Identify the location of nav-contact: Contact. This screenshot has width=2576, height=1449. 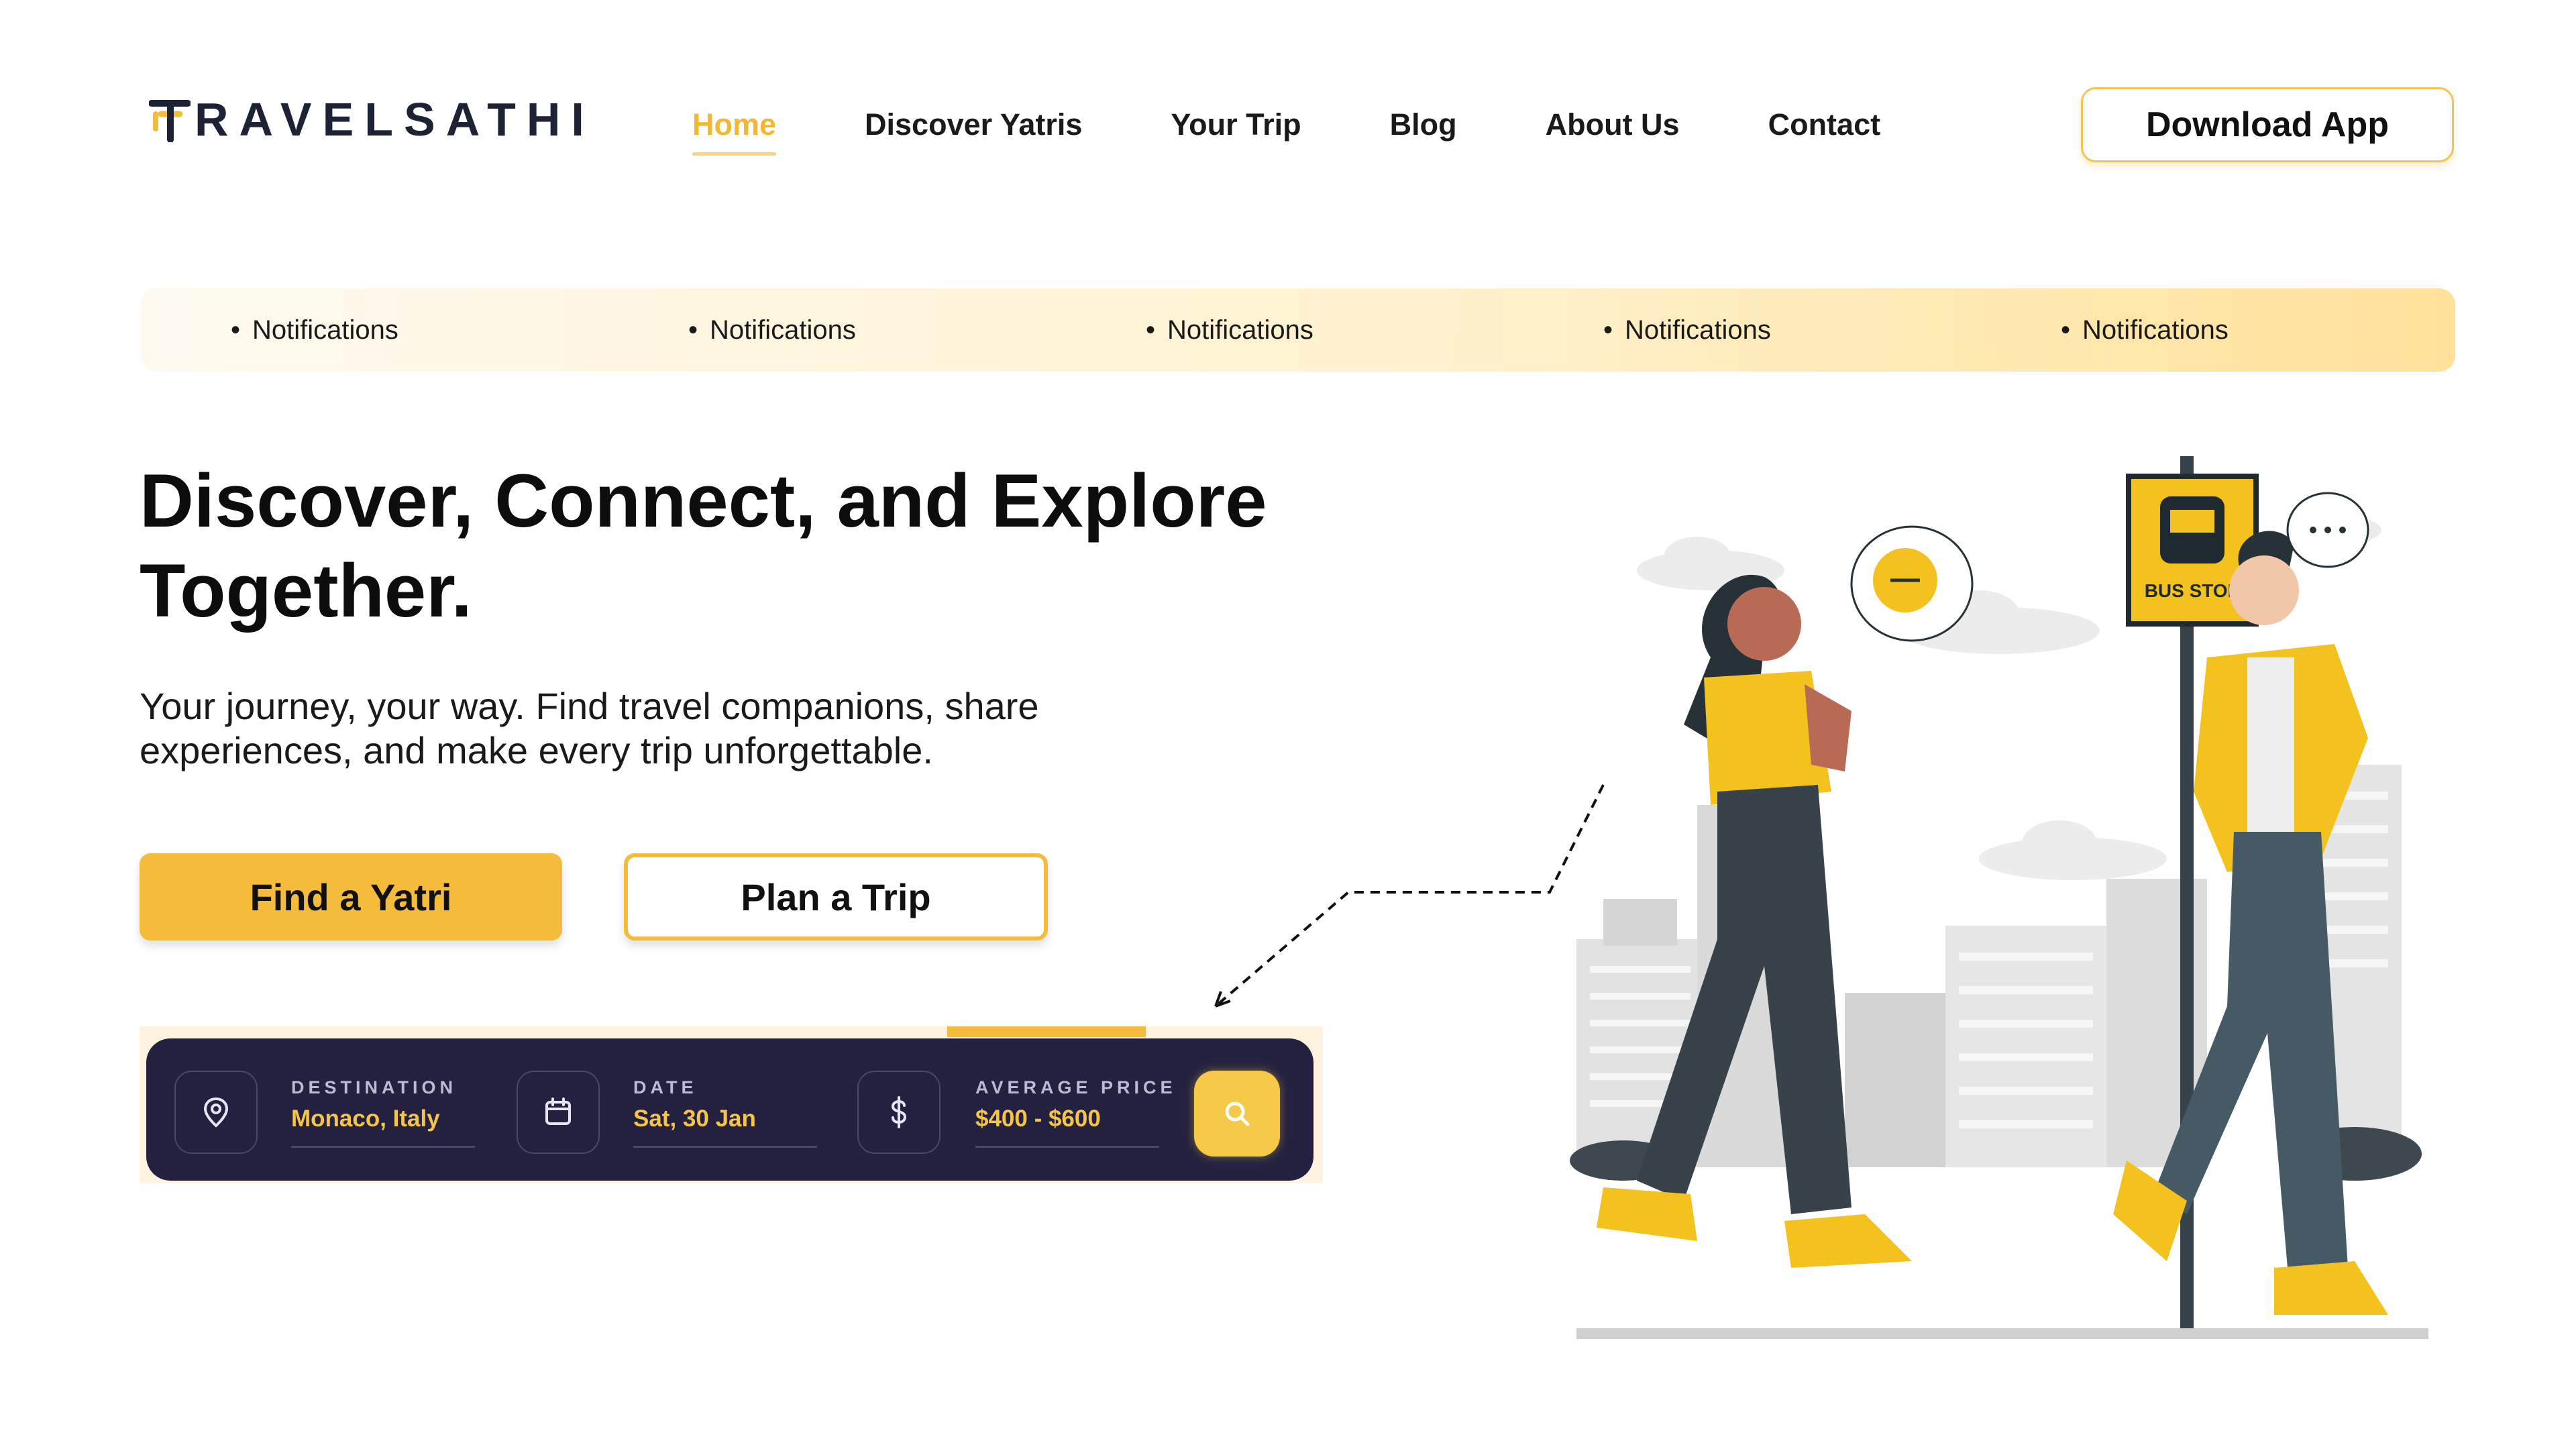
(1824, 125).